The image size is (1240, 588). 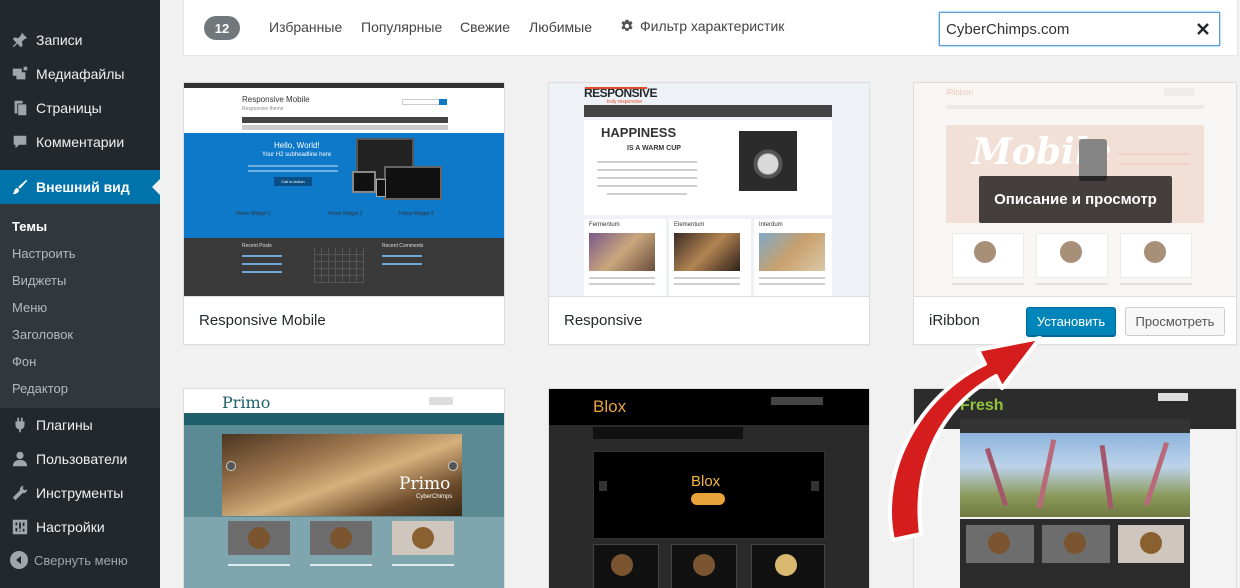 I want to click on clear-search-icon, so click(x=1203, y=29).